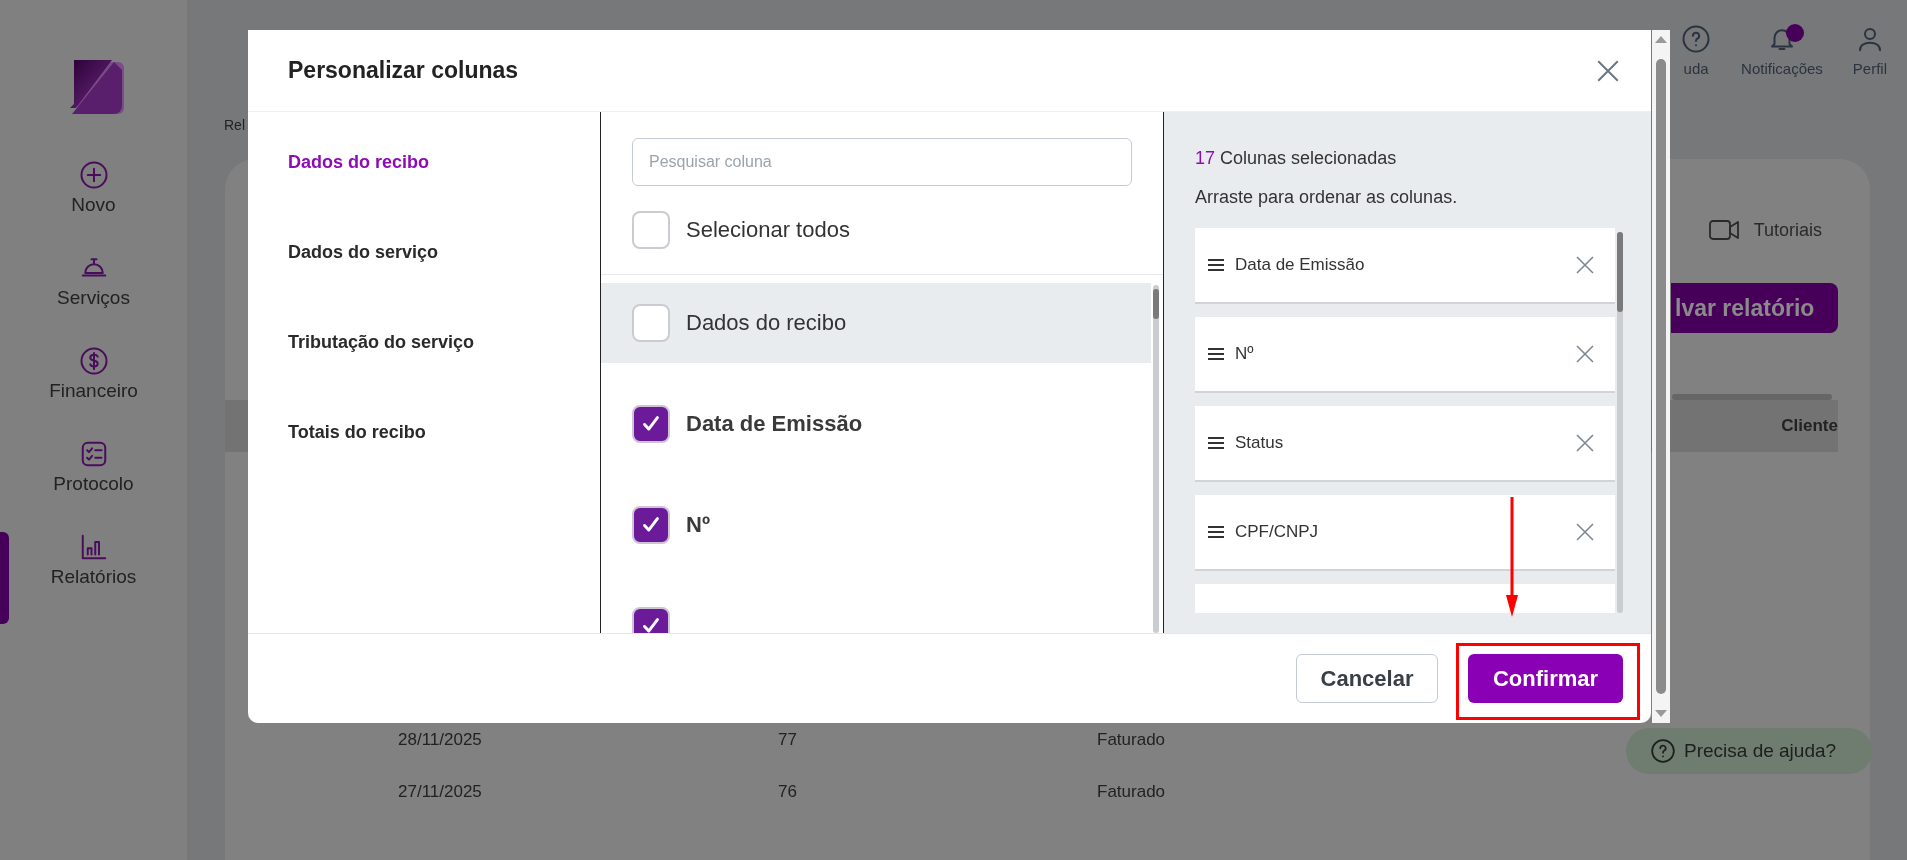 The image size is (1907, 860). What do you see at coordinates (698, 524) in the screenshot?
I see `checkbox-label: Nº` at bounding box center [698, 524].